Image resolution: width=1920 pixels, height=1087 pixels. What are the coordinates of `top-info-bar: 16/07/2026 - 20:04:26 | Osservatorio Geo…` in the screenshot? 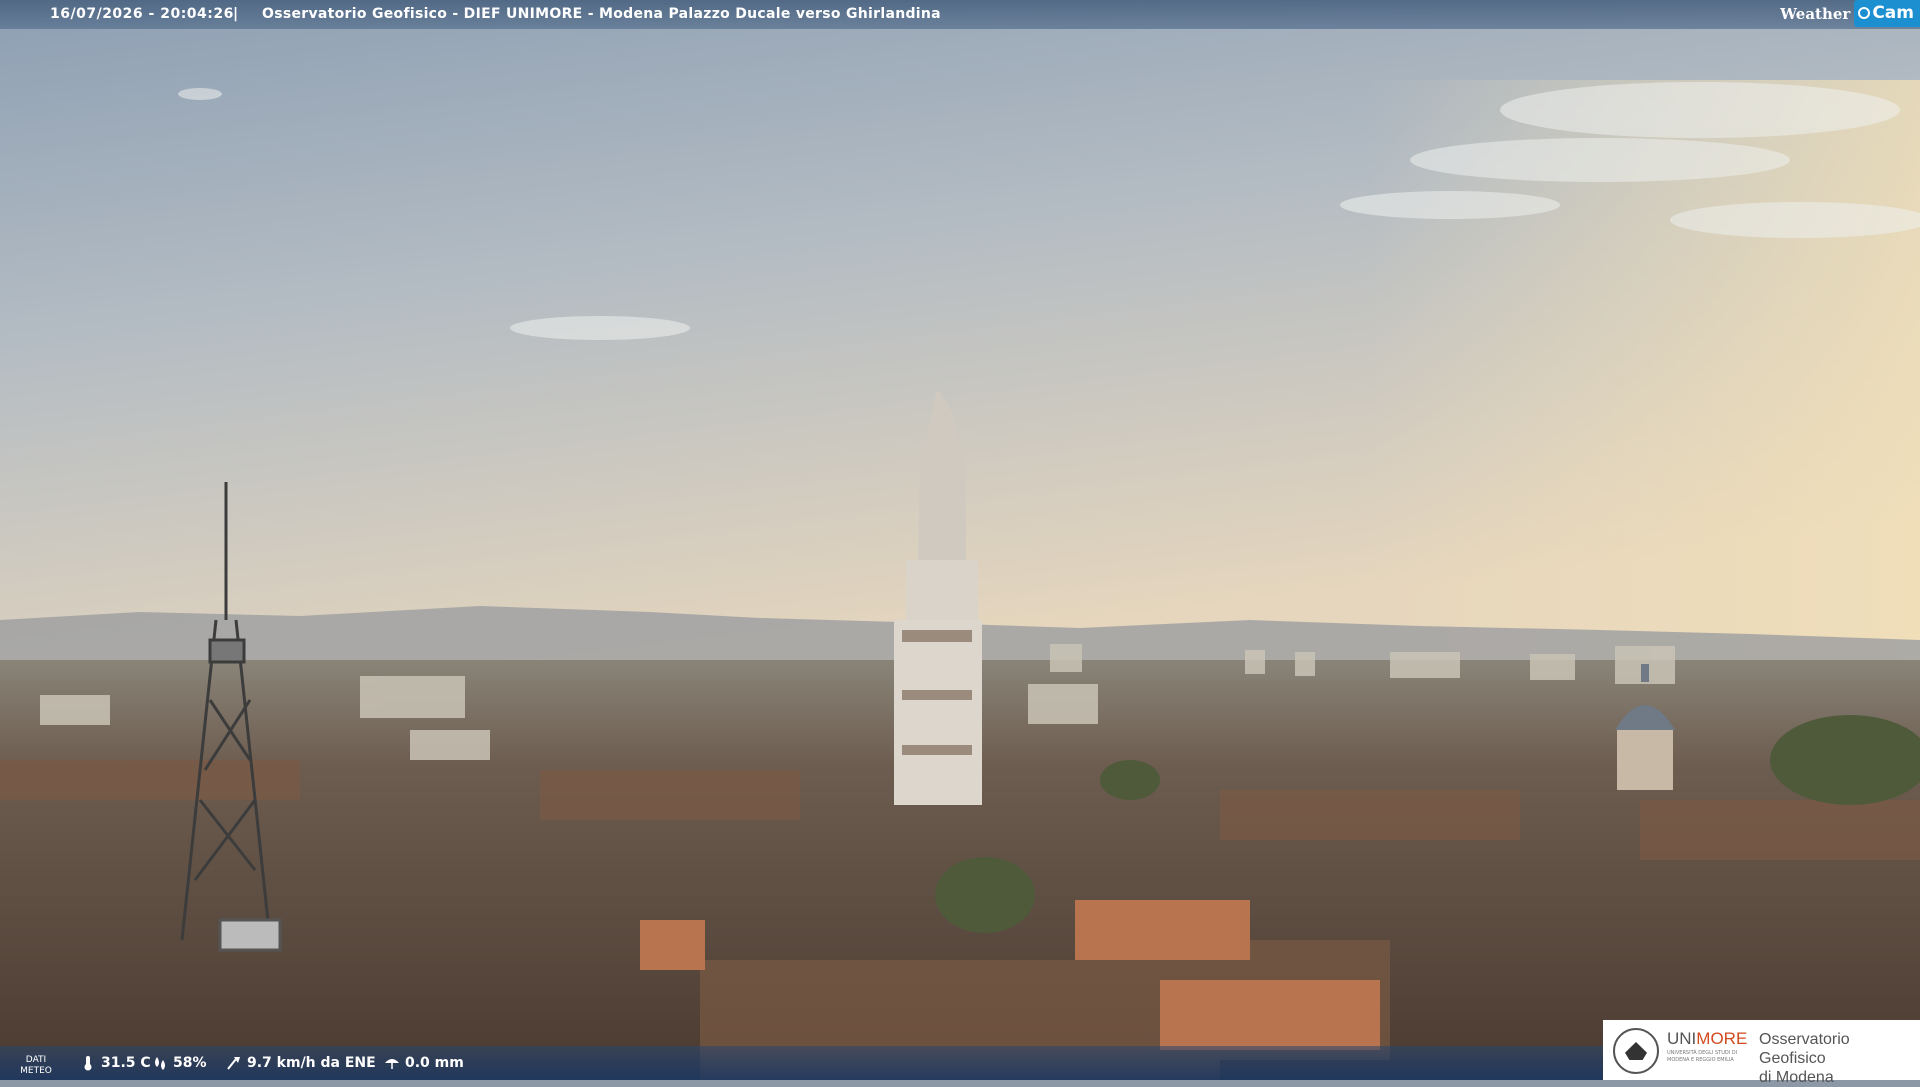 It's located at (960, 14).